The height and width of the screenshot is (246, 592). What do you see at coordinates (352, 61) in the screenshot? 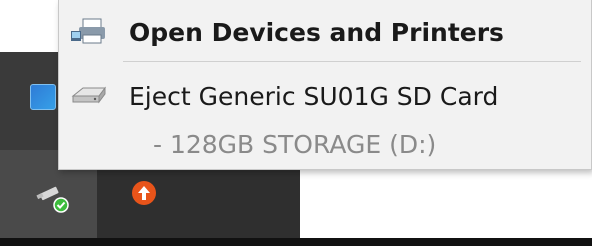
I see `menu-separator` at bounding box center [352, 61].